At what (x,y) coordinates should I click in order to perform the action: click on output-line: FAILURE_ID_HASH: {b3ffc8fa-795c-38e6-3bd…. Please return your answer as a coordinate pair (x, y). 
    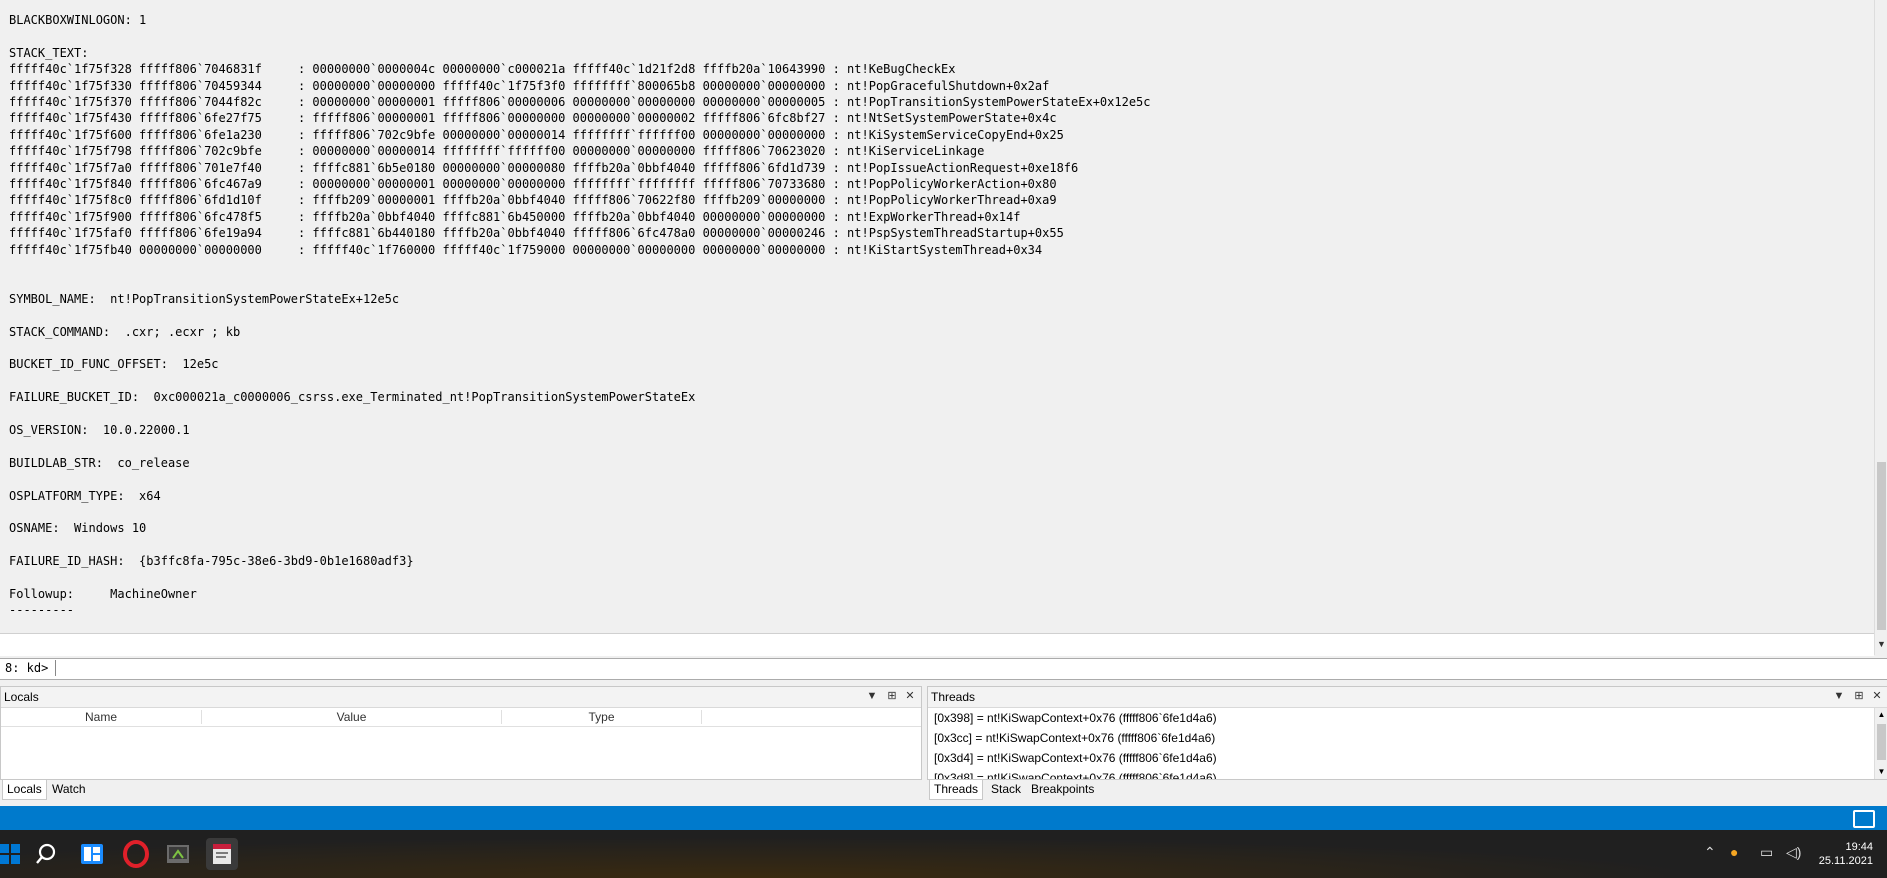
    Looking at the image, I should click on (211, 561).